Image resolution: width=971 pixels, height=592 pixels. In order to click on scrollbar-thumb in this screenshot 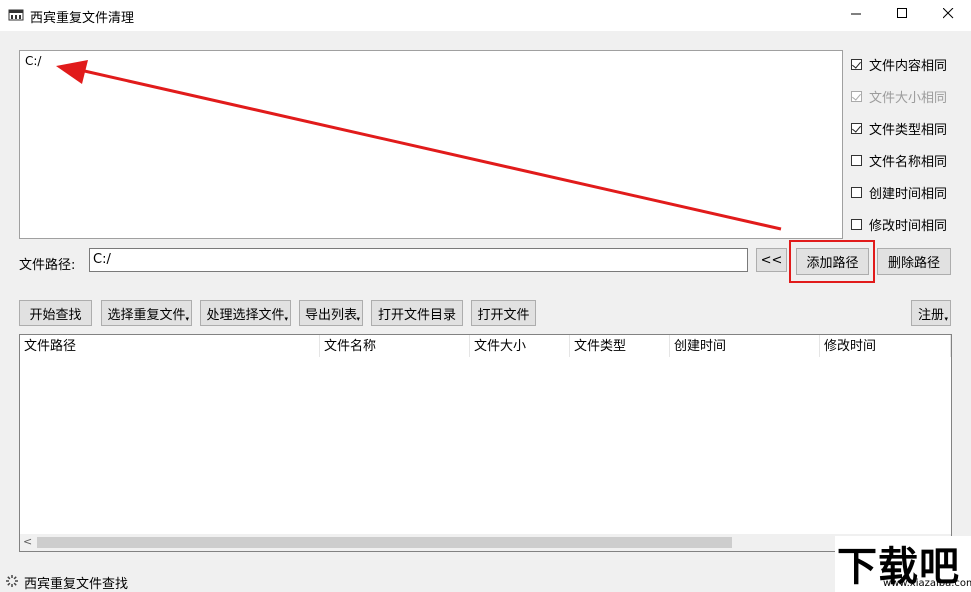, I will do `click(384, 542)`.